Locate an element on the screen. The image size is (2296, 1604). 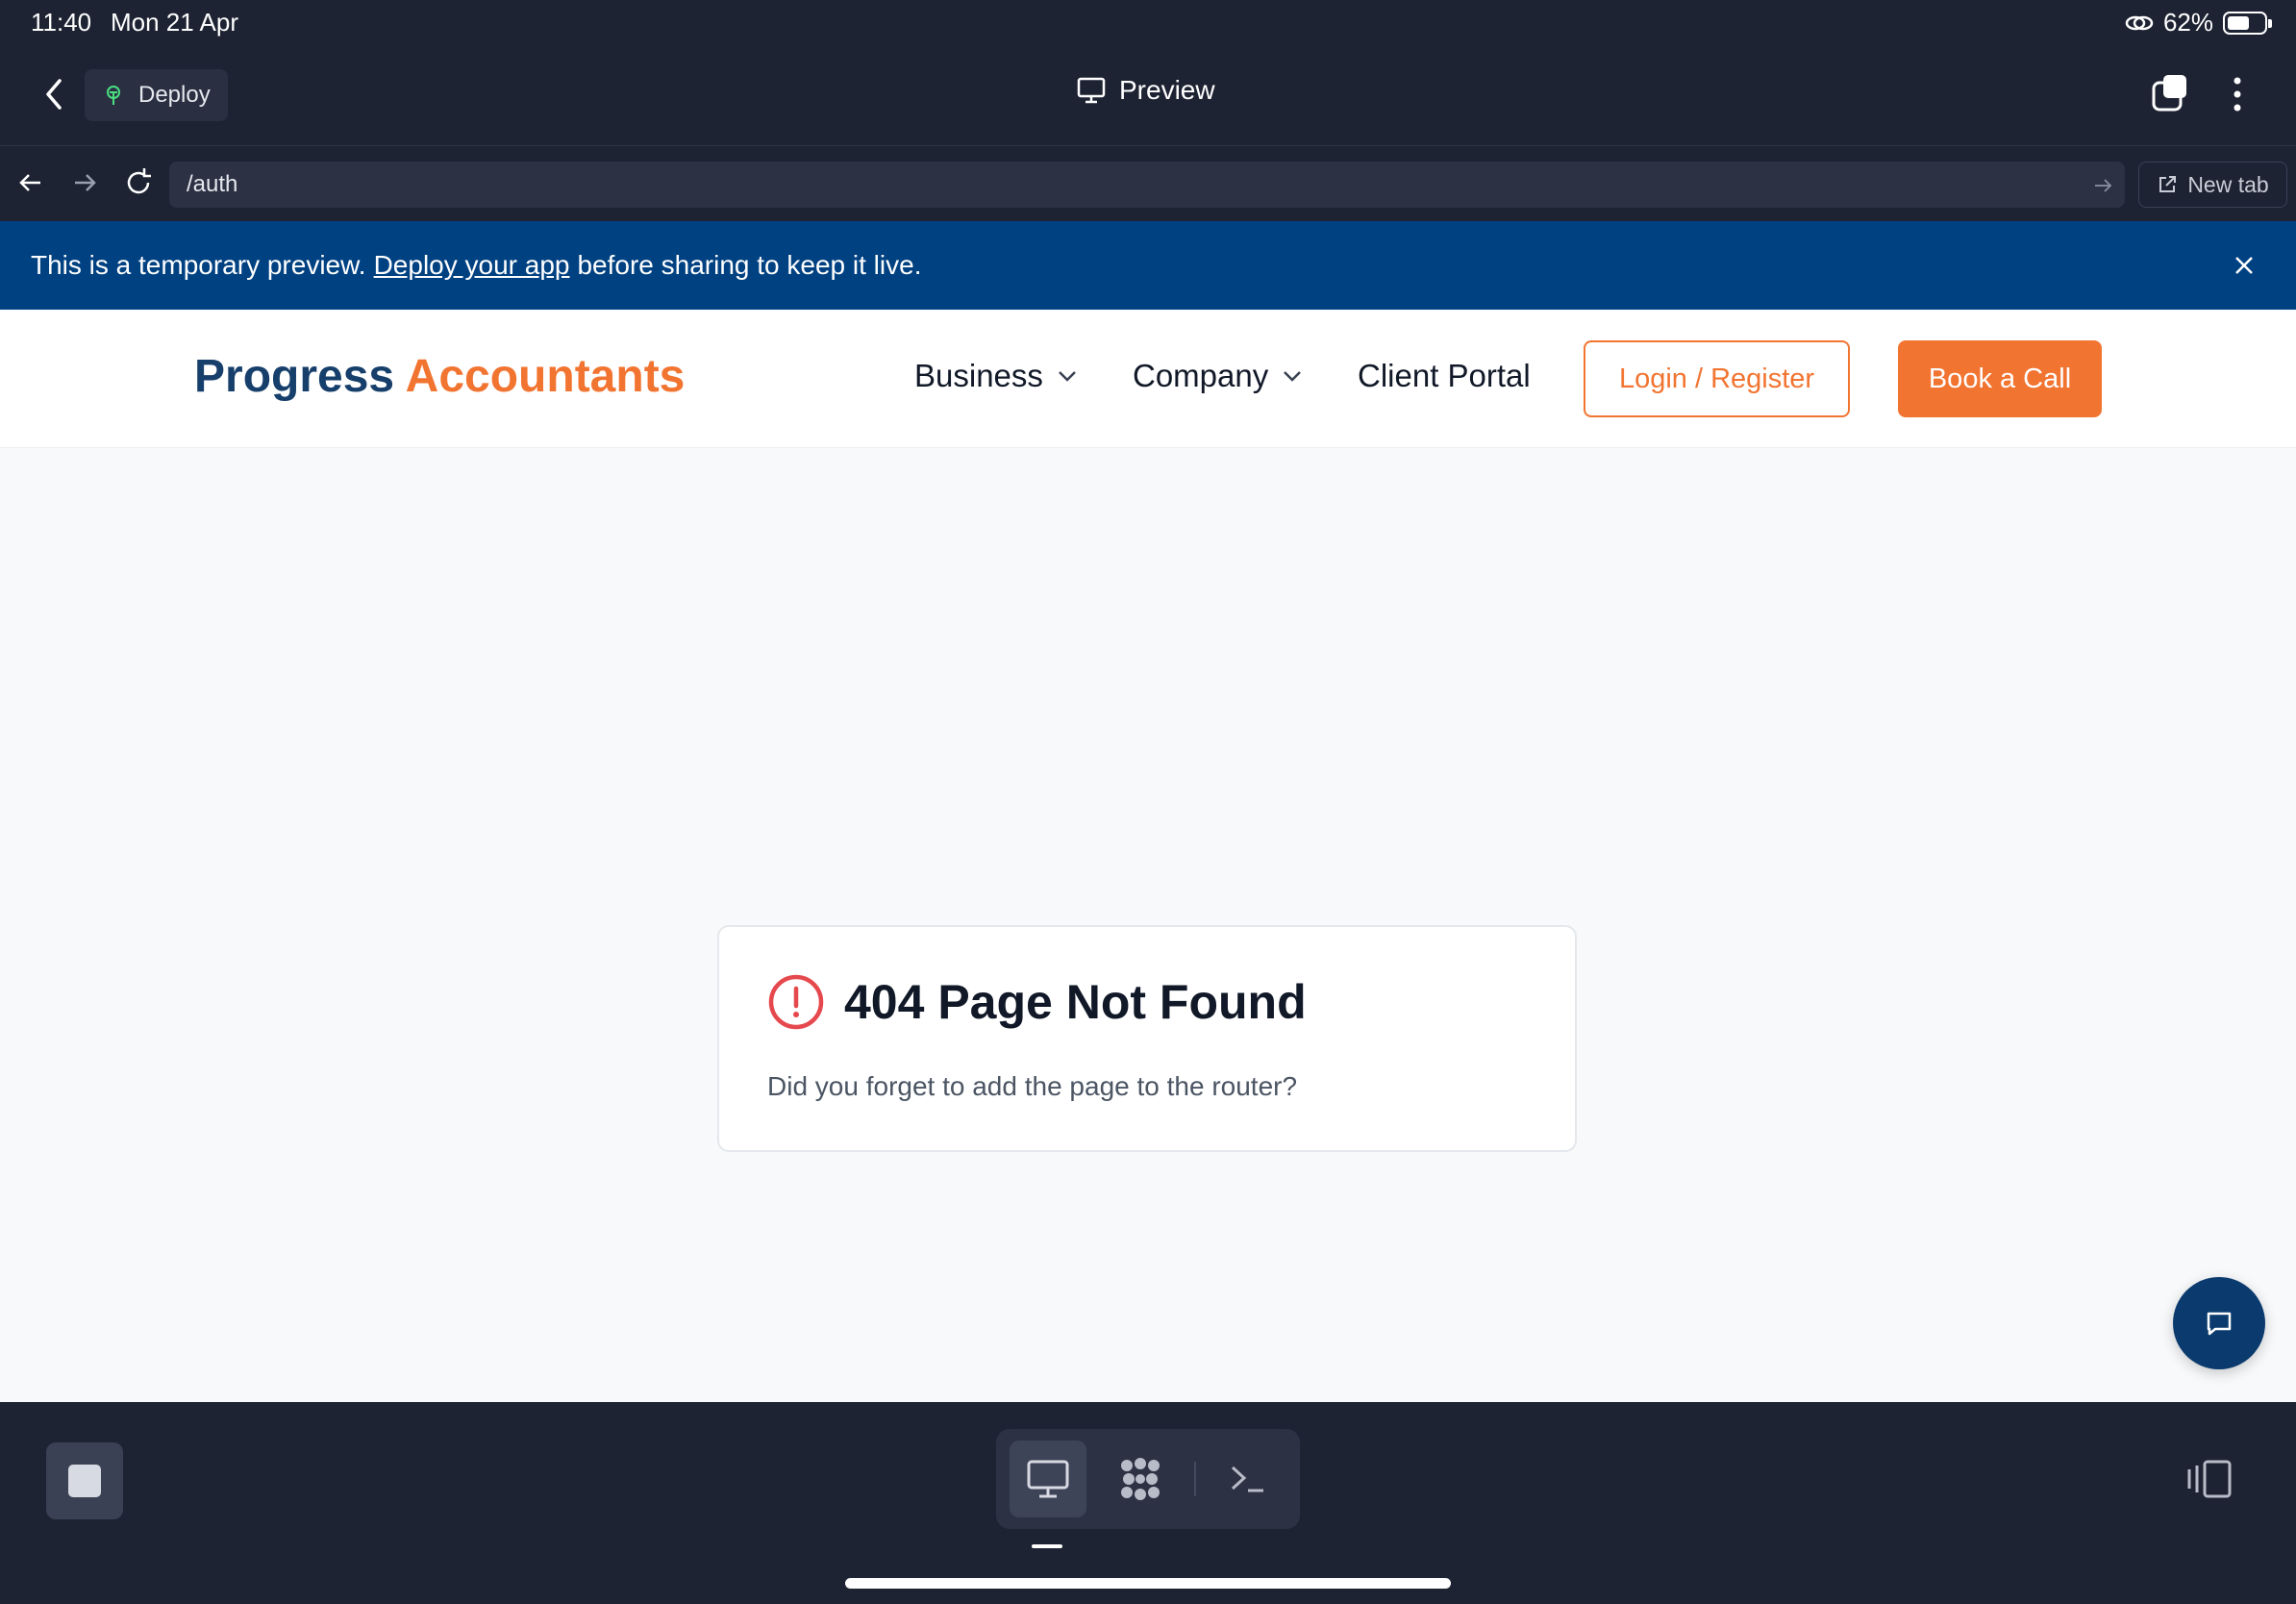
error-title: 404 Page Not Found is located at coordinates (1075, 1002).